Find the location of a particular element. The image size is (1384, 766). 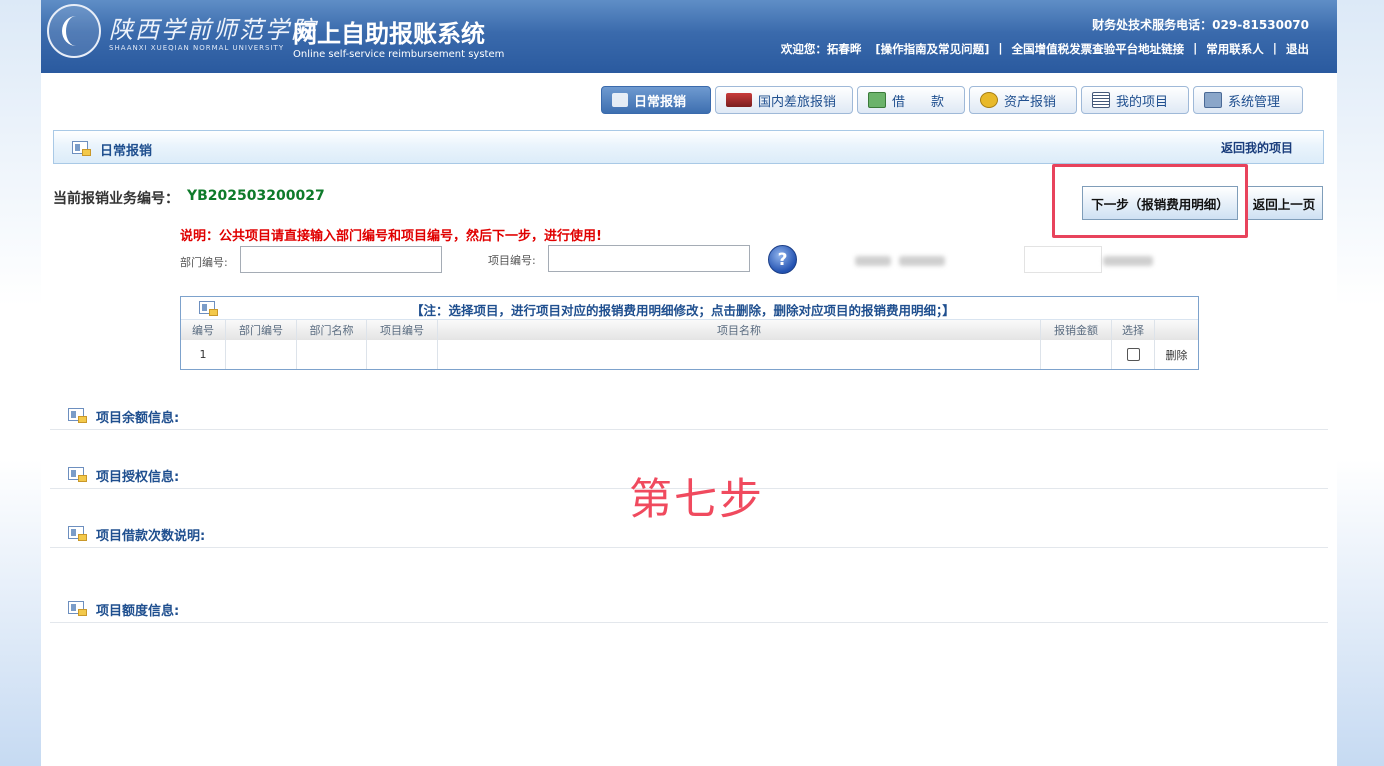

col-no: 编号 is located at coordinates (203, 330).